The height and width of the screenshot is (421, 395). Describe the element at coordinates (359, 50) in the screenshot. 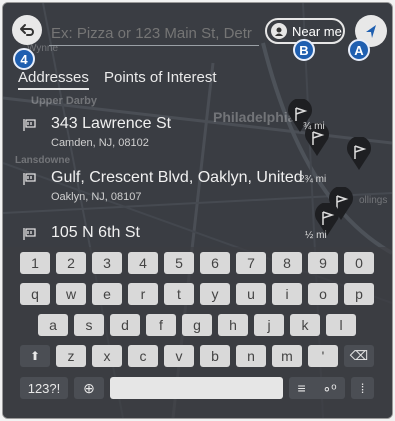

I see `callout-badge-navigate: A` at that location.